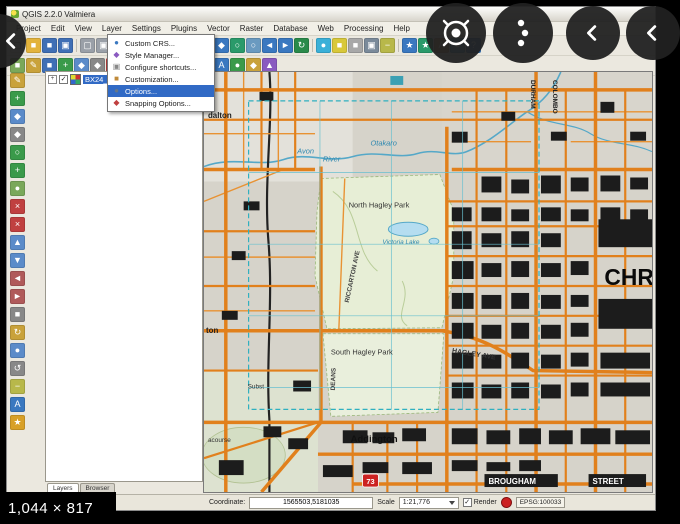  What do you see at coordinates (17, 314) in the screenshot?
I see `merge-features-icon: ■` at bounding box center [17, 314].